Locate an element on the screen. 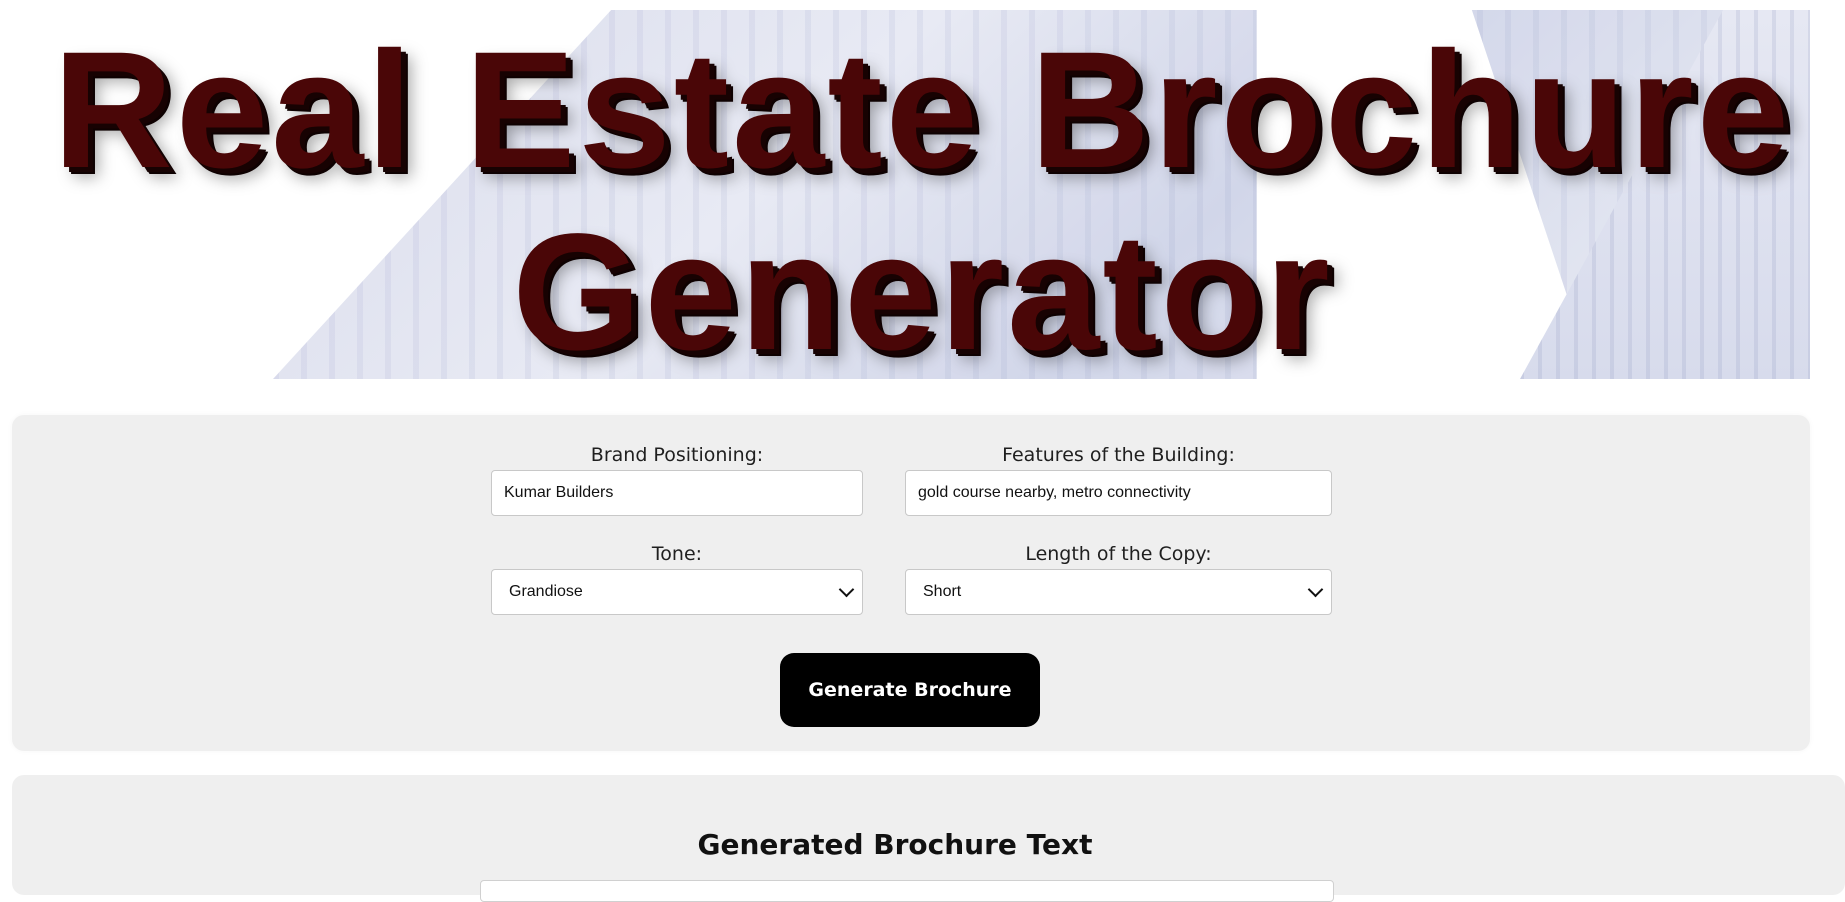 This screenshot has width=1845, height=902. building-features-field: Features of the Building: is located at coordinates (1118, 479).